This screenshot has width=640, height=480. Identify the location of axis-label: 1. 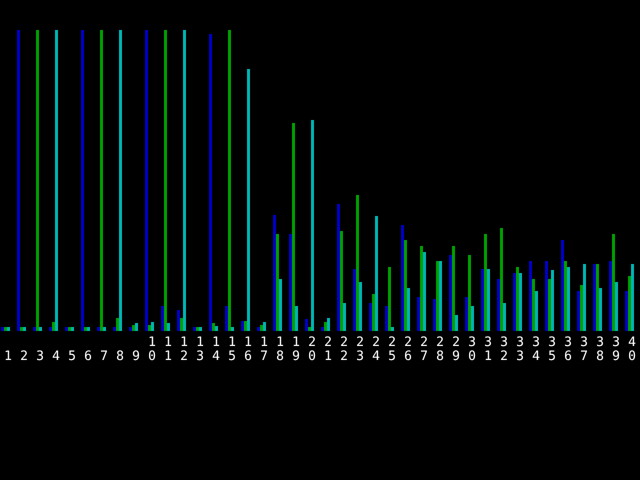
(8, 357).